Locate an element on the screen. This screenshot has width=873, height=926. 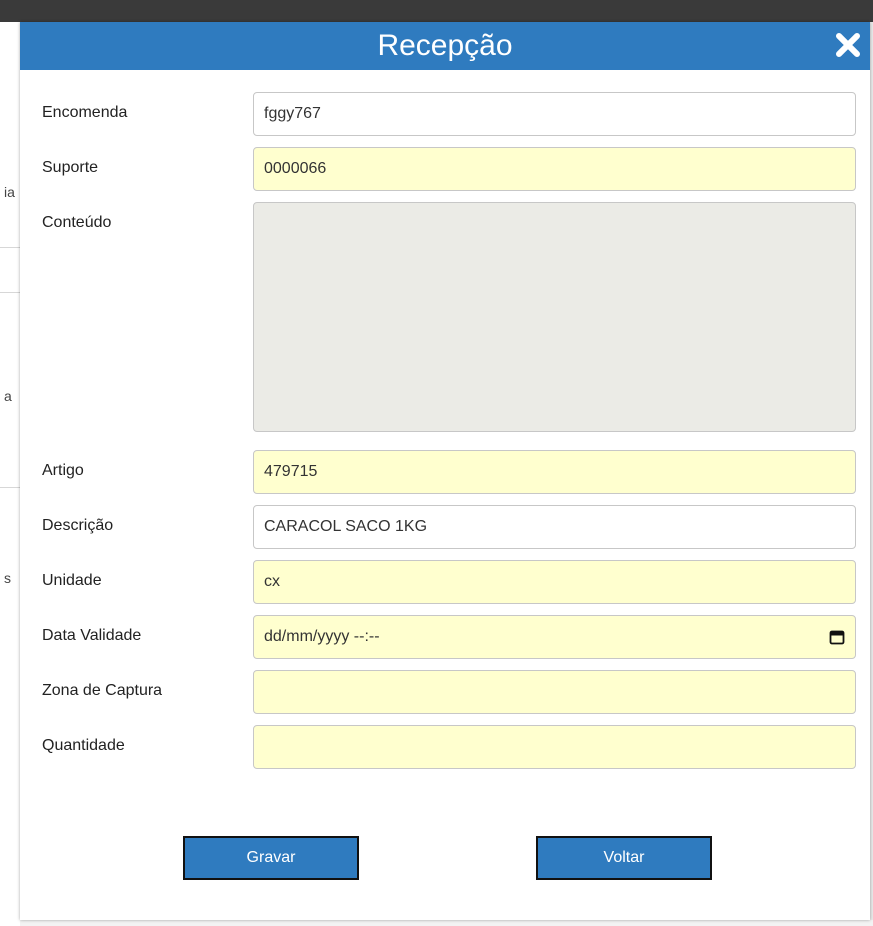
background-footer is located at coordinates (446, 923).